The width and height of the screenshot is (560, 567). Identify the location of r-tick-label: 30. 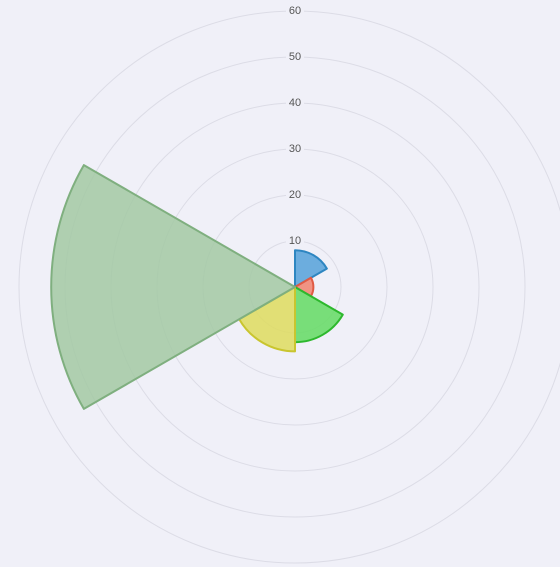
(295, 149).